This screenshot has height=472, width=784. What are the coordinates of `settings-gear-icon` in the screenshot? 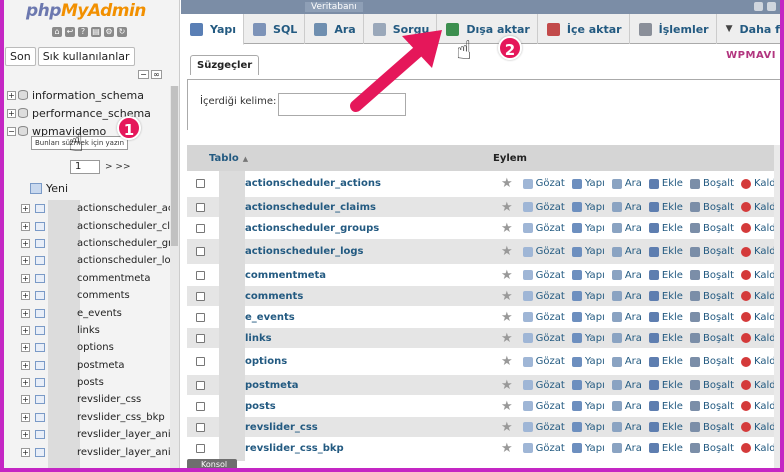 It's located at (758, 6).